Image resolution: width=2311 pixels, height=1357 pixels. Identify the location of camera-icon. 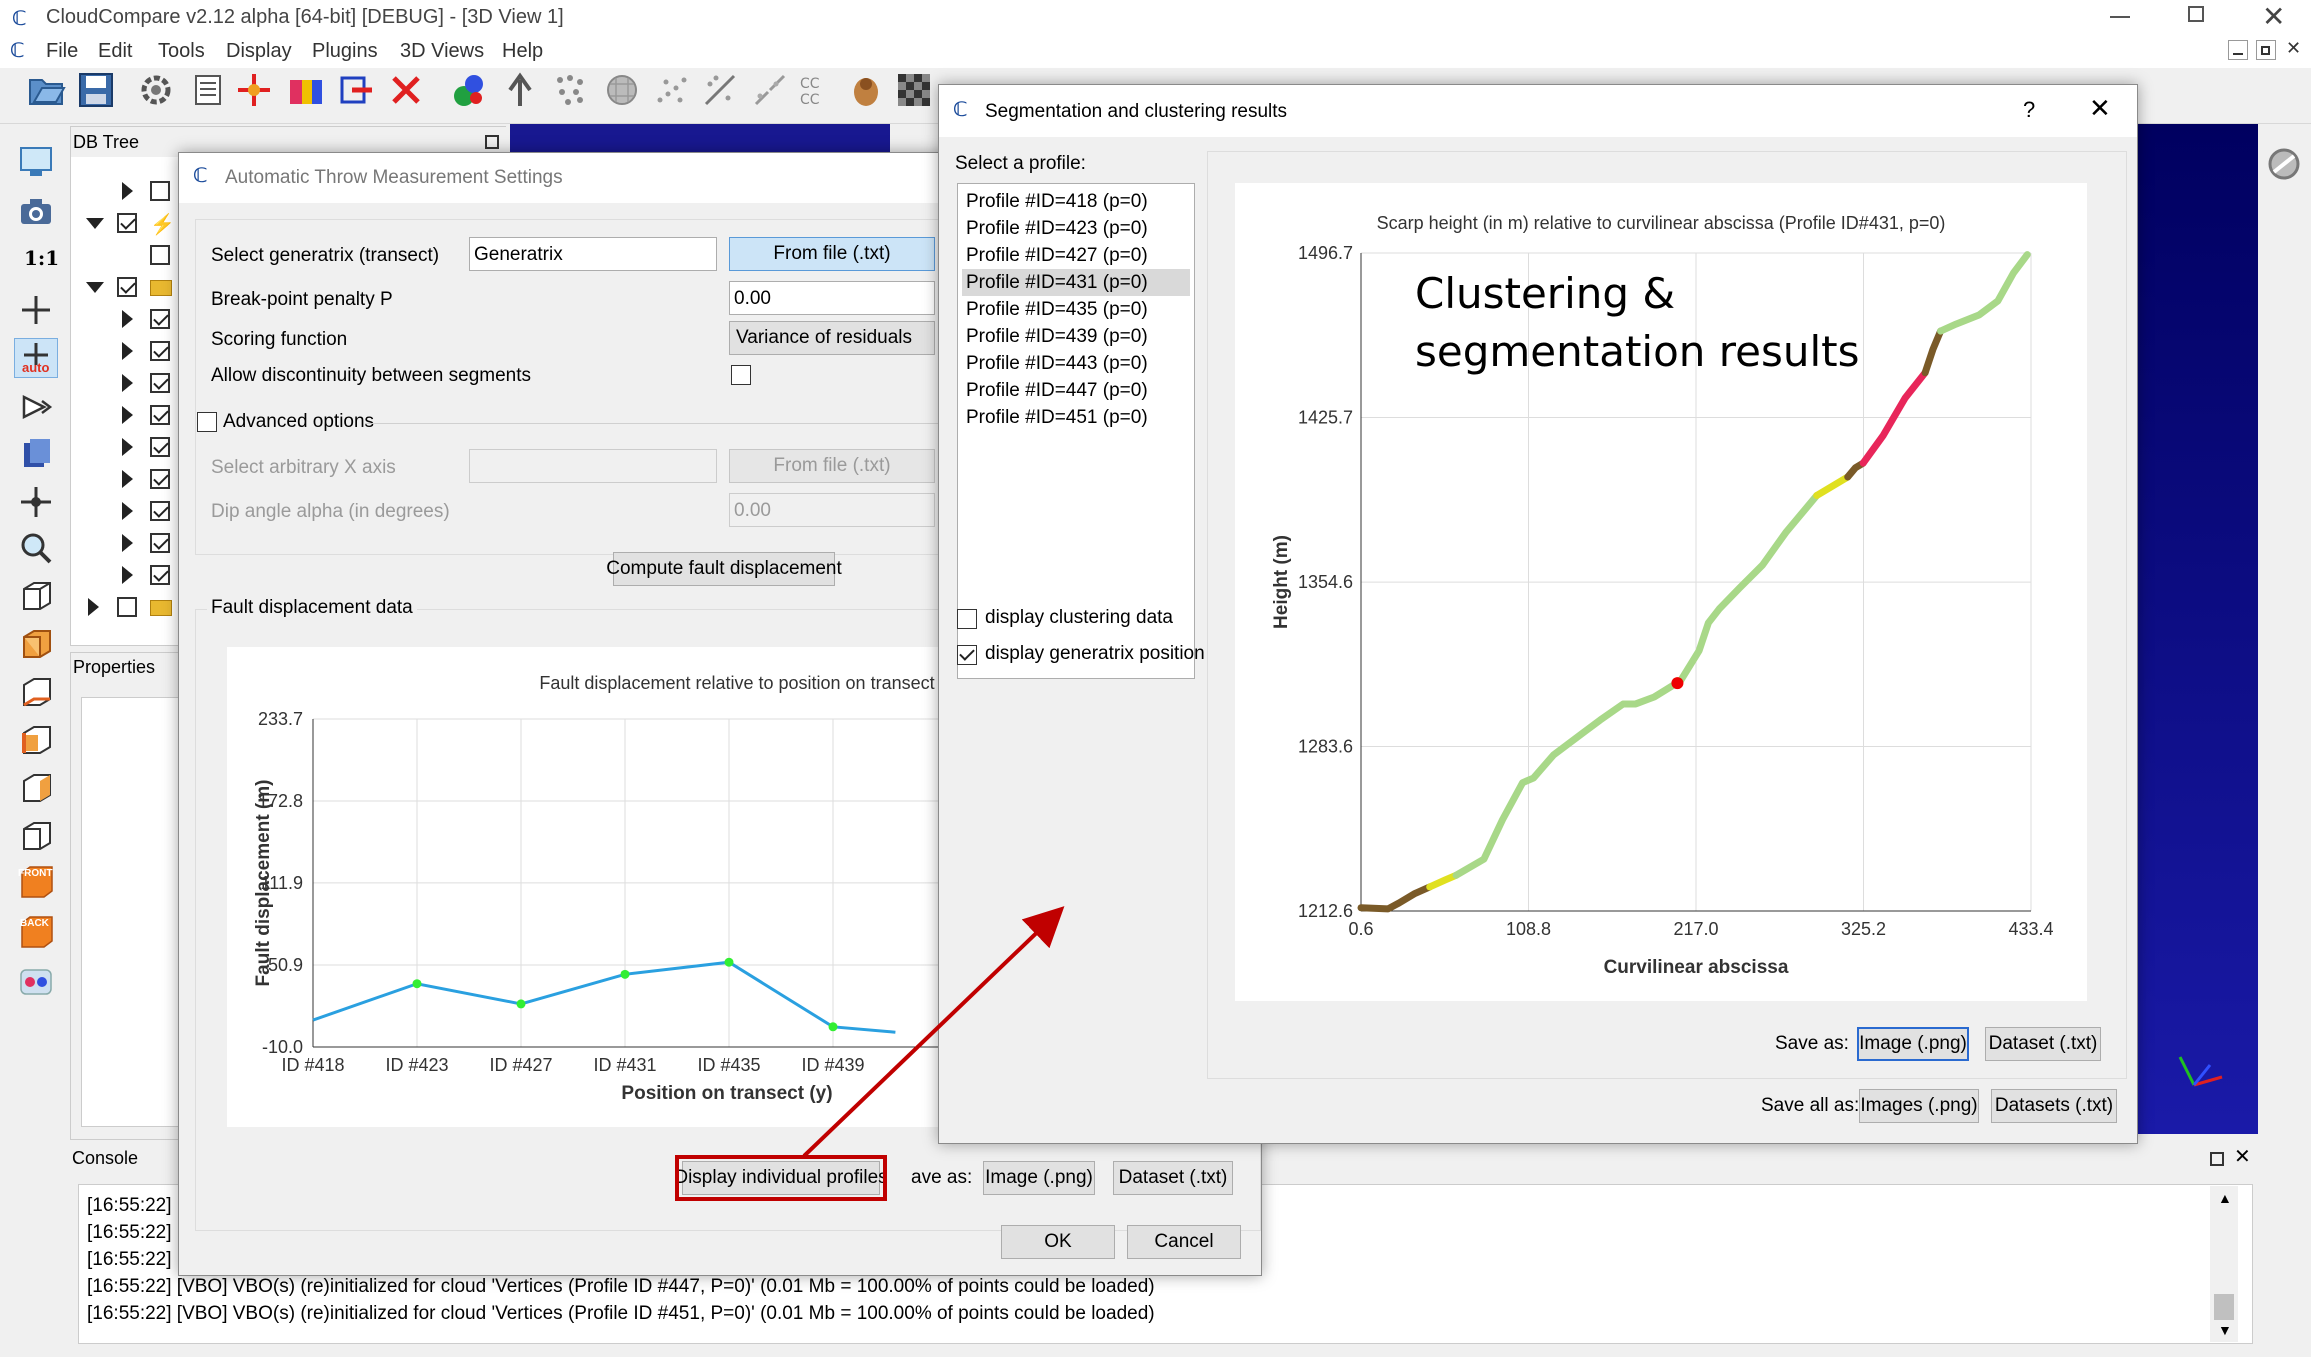
(36, 212).